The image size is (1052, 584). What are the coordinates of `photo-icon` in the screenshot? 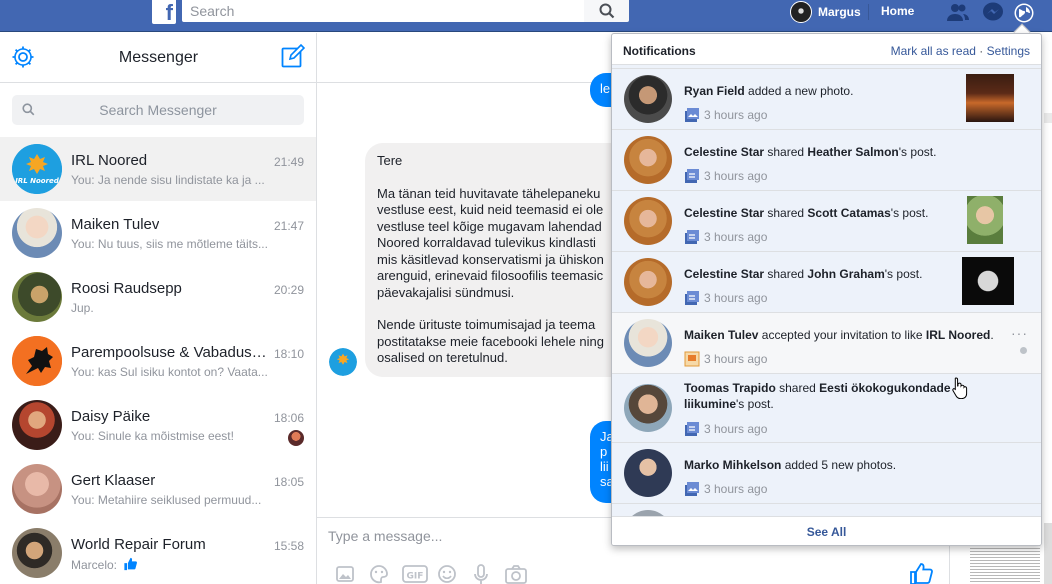 It's located at (345, 573).